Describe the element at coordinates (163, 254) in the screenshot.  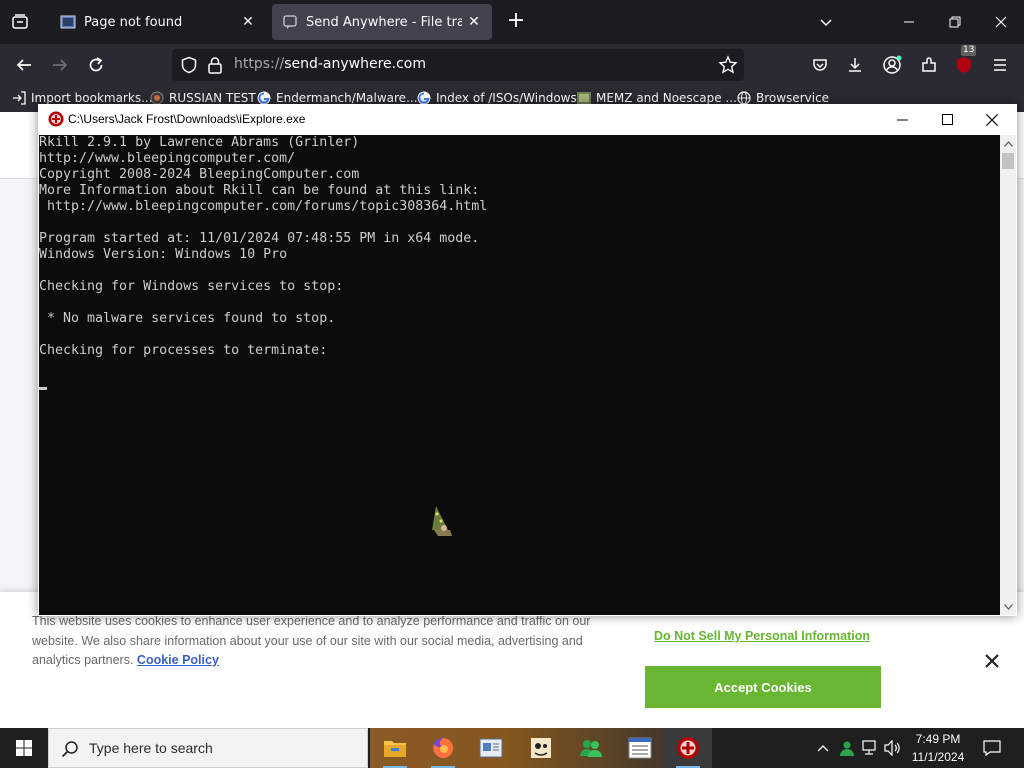
I see `console-line: Windows Version: Windows 10 Pro` at that location.